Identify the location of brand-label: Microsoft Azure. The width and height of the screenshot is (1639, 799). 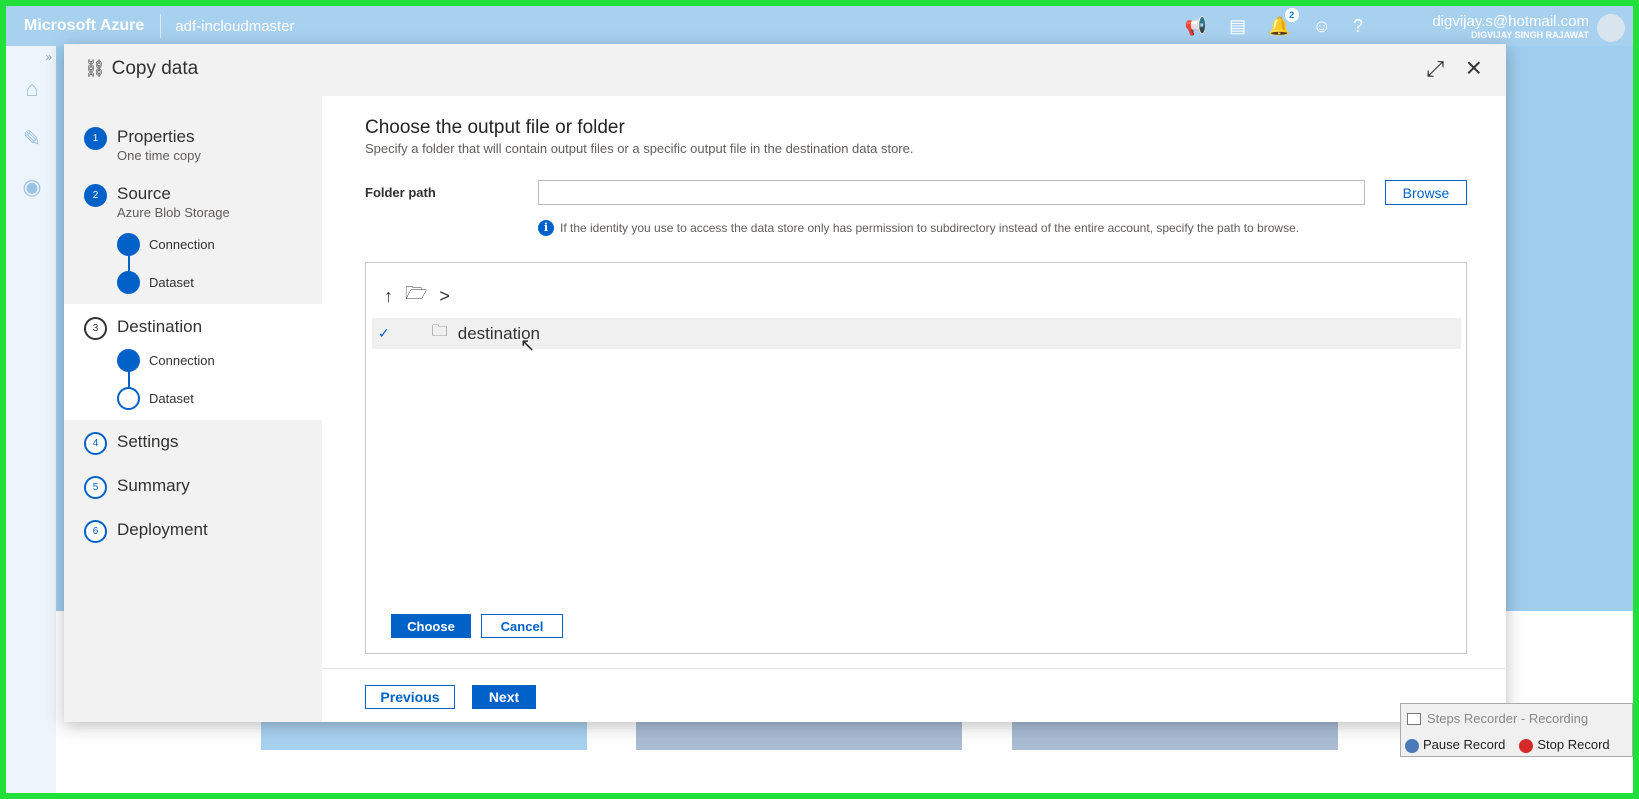
(84, 26).